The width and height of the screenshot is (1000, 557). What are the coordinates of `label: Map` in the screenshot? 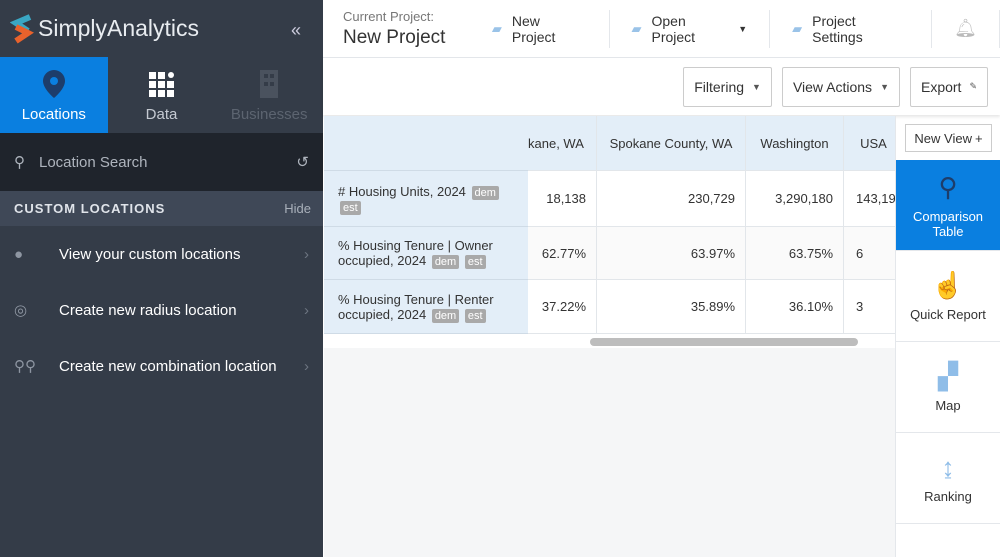 It's located at (948, 405).